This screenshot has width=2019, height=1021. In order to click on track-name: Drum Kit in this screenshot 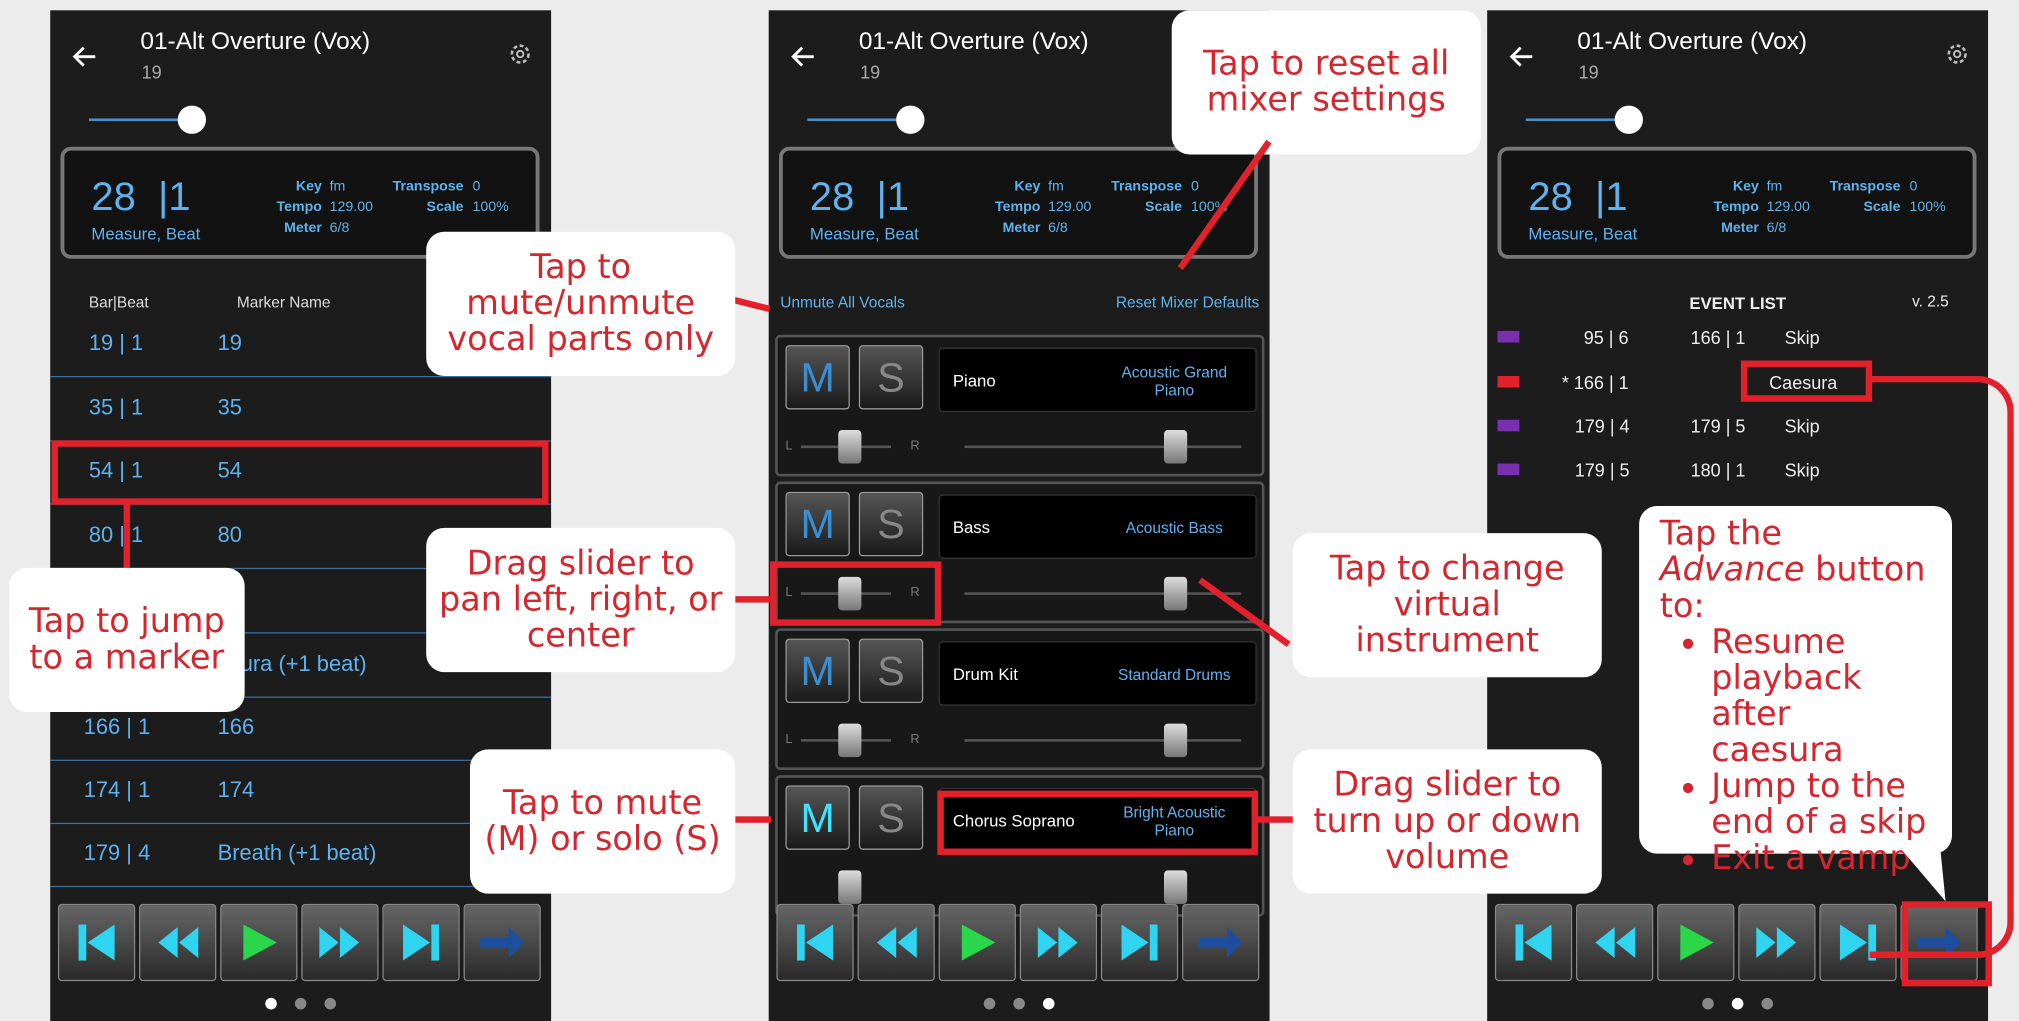, I will do `click(985, 674)`.